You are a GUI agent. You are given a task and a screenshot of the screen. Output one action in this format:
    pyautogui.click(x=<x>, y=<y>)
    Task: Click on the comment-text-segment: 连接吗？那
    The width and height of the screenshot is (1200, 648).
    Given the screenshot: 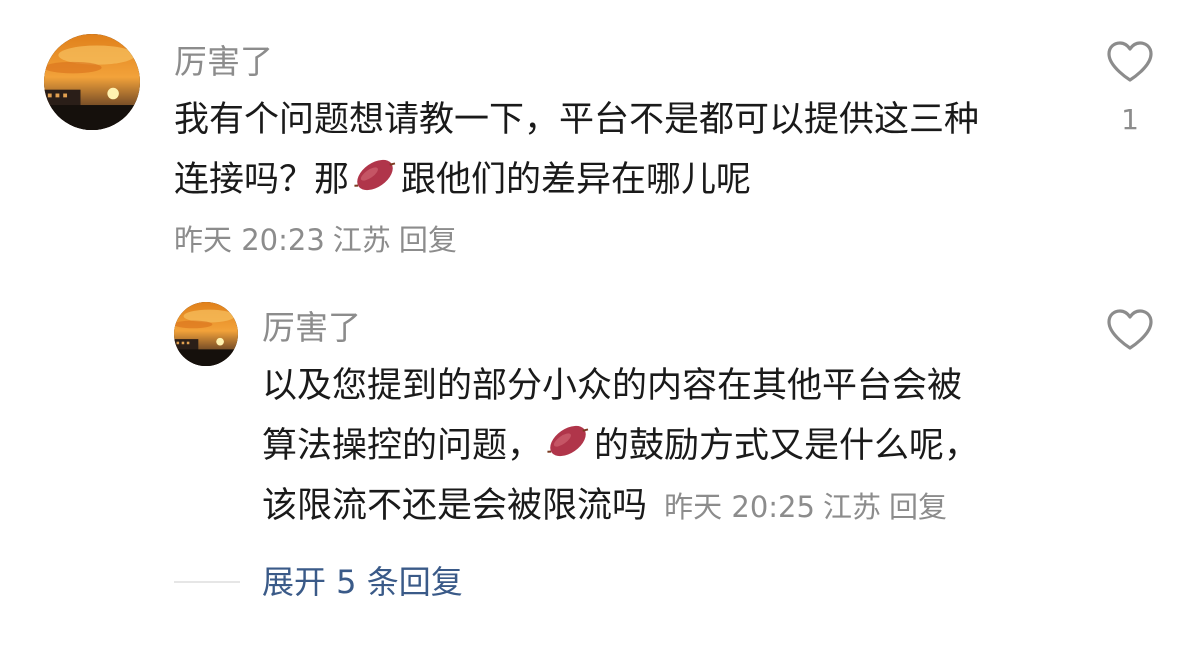 What is the action you would take?
    pyautogui.click(x=262, y=180)
    